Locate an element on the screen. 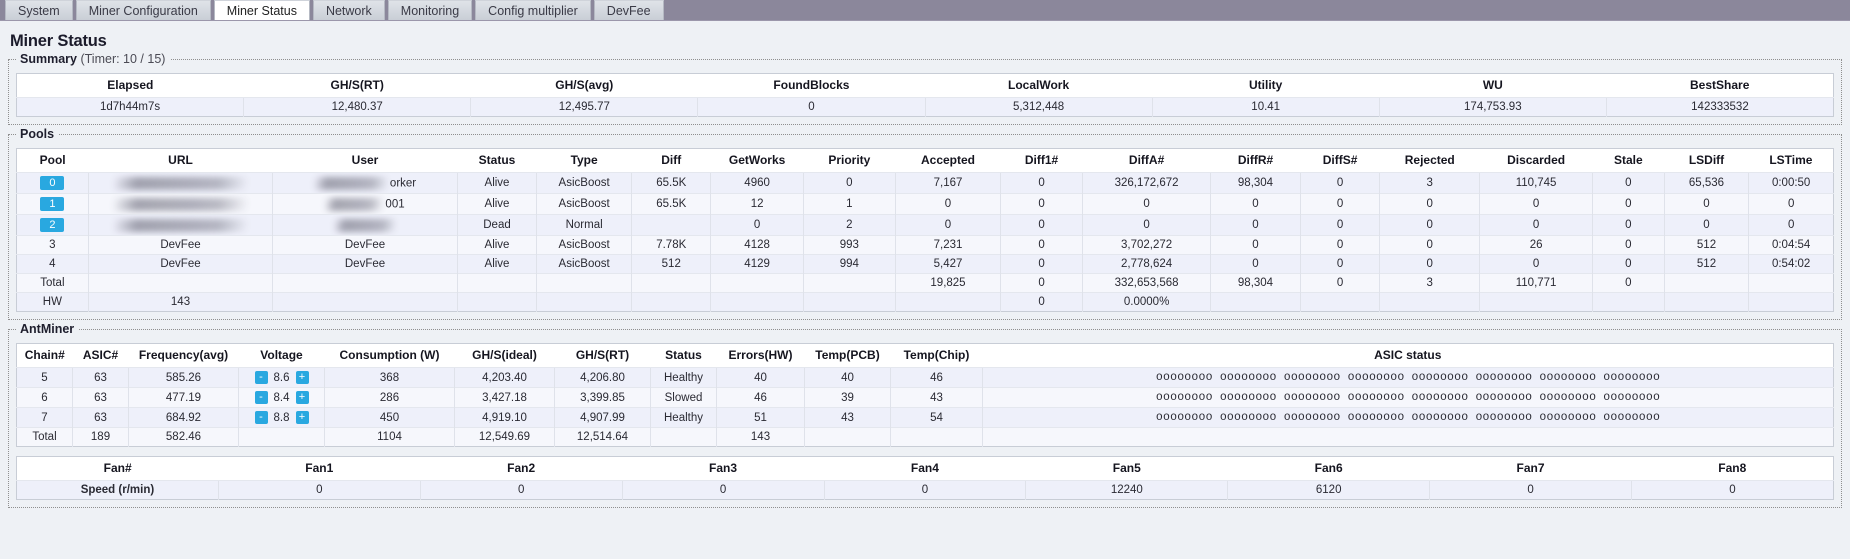 The height and width of the screenshot is (559, 1850). tab-config-multiplier: Config multiplier is located at coordinates (533, 10).